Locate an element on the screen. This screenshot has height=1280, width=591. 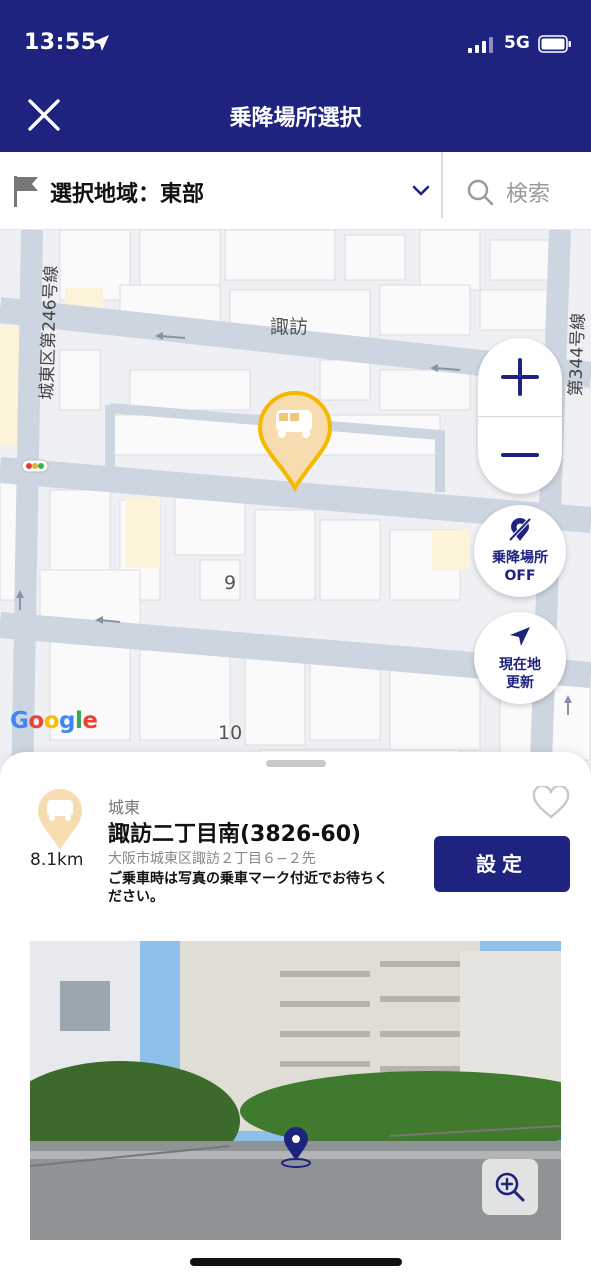
search-button: 検索 is located at coordinates (521, 192).